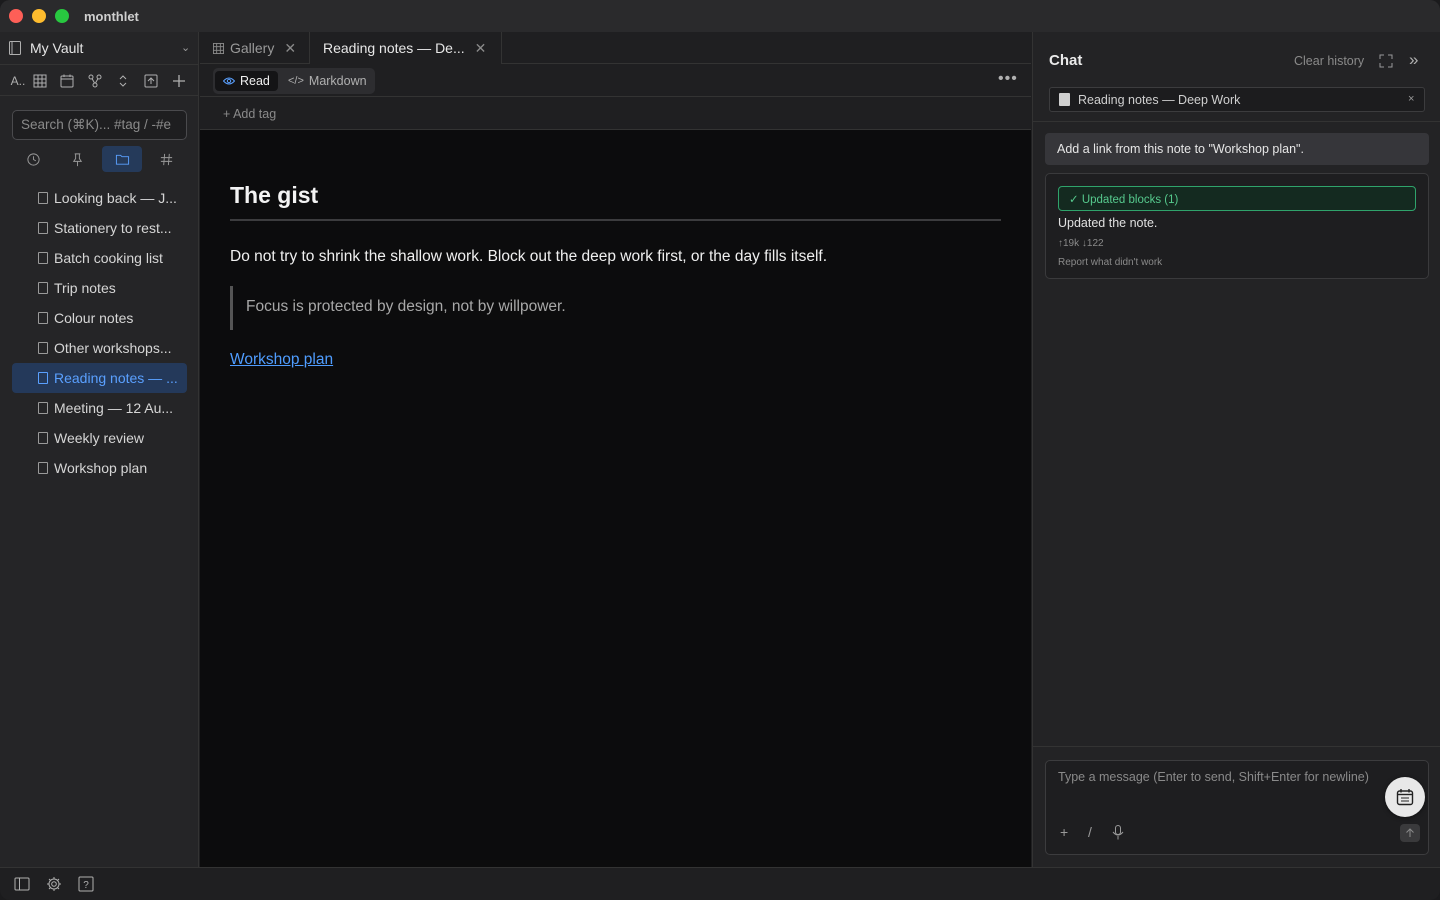  What do you see at coordinates (1008, 79) in the screenshot?
I see `more-options-icon: •••` at bounding box center [1008, 79].